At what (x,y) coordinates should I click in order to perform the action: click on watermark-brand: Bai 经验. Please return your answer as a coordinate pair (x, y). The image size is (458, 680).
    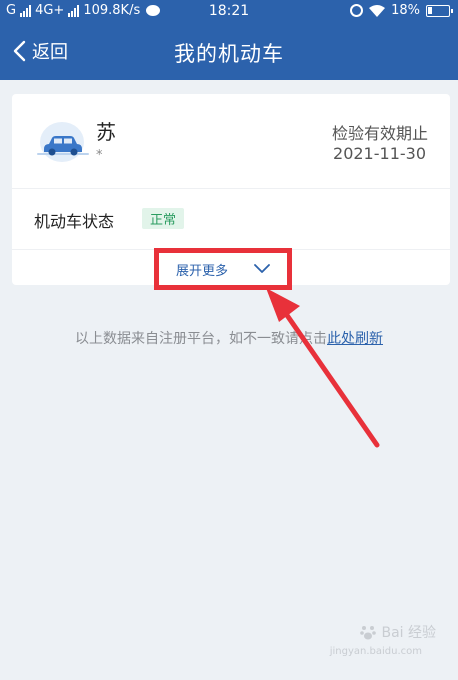
    Looking at the image, I should click on (408, 633).